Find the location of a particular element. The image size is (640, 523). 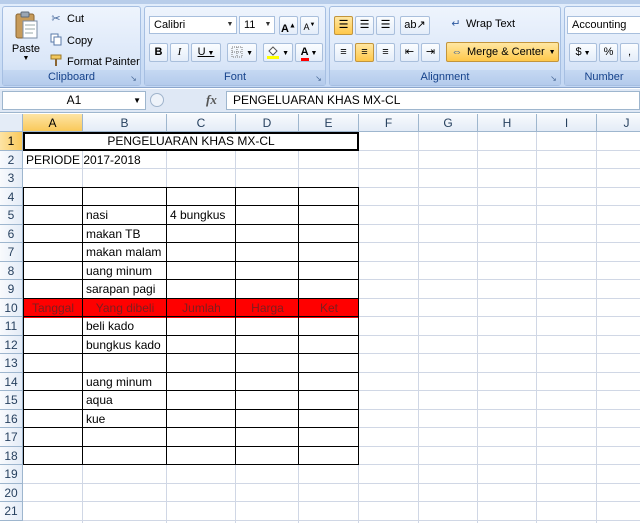

period-cell-a2: PERIODE 2017-2018 is located at coordinates (82, 160).